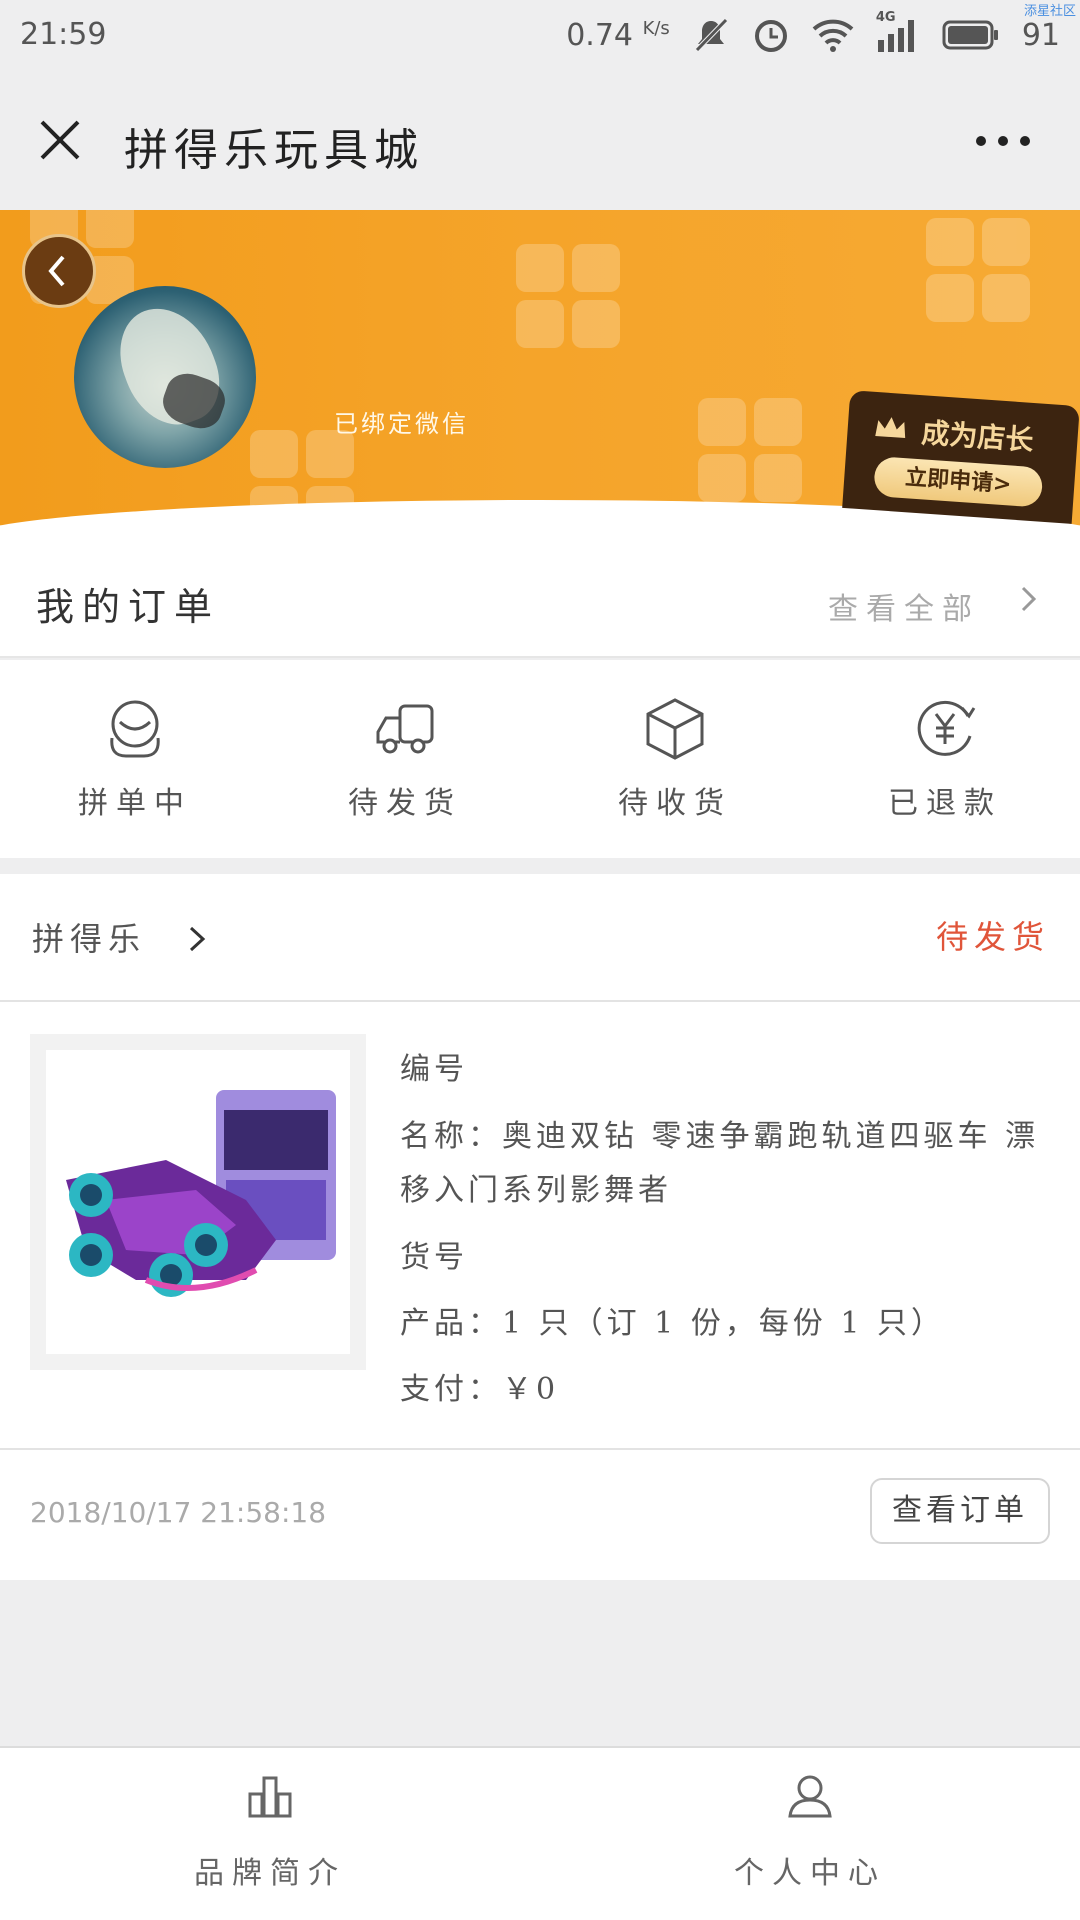  I want to click on back-button, so click(59, 271).